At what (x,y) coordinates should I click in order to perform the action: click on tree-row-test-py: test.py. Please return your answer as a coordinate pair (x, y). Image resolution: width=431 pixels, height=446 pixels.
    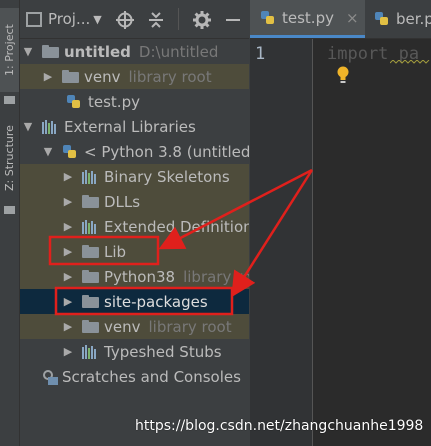
    Looking at the image, I should click on (134, 101).